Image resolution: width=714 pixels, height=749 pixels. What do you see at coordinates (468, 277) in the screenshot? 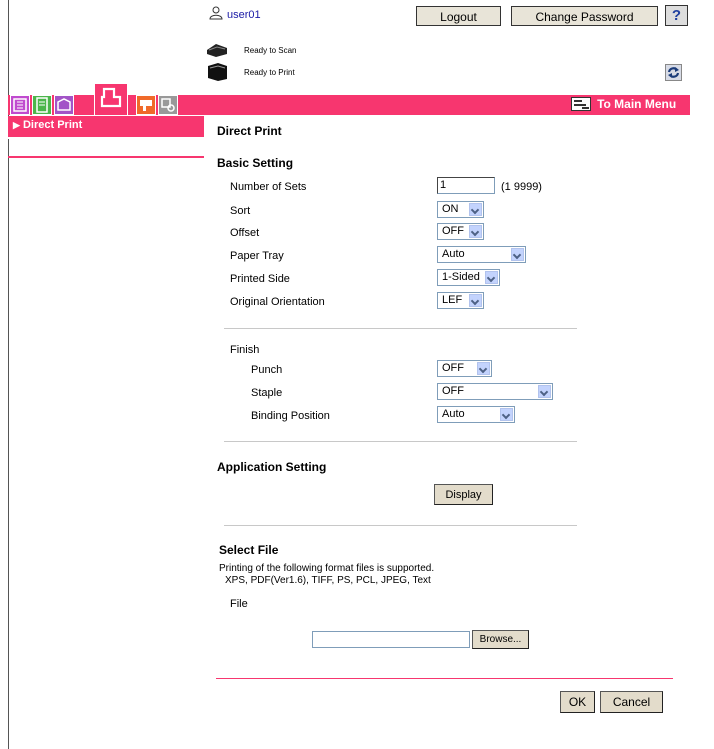
I see `printed-side-select: 1-Sided` at bounding box center [468, 277].